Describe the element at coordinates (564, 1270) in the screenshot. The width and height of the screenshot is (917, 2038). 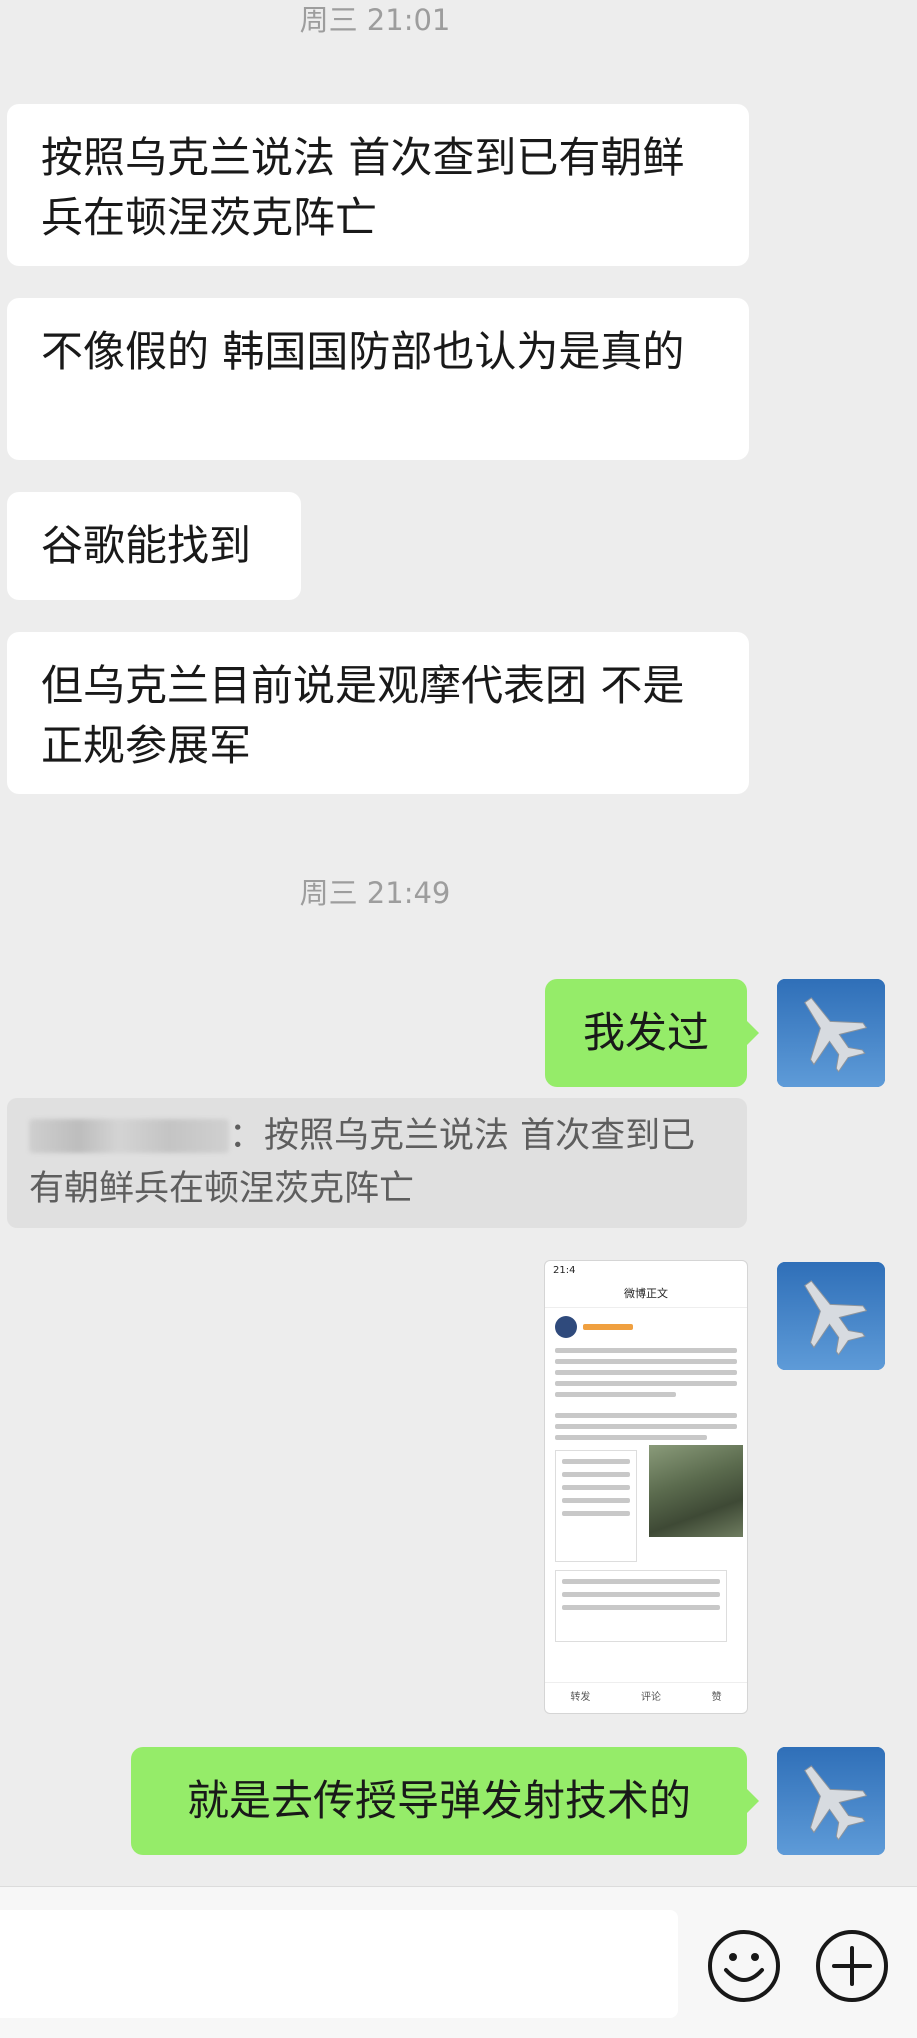
I see `thumb-status-bar: 21:4` at that location.